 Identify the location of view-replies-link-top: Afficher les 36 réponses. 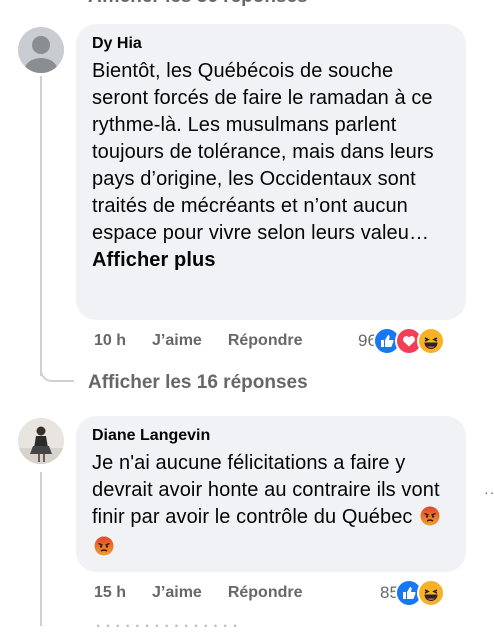
(198, 4).